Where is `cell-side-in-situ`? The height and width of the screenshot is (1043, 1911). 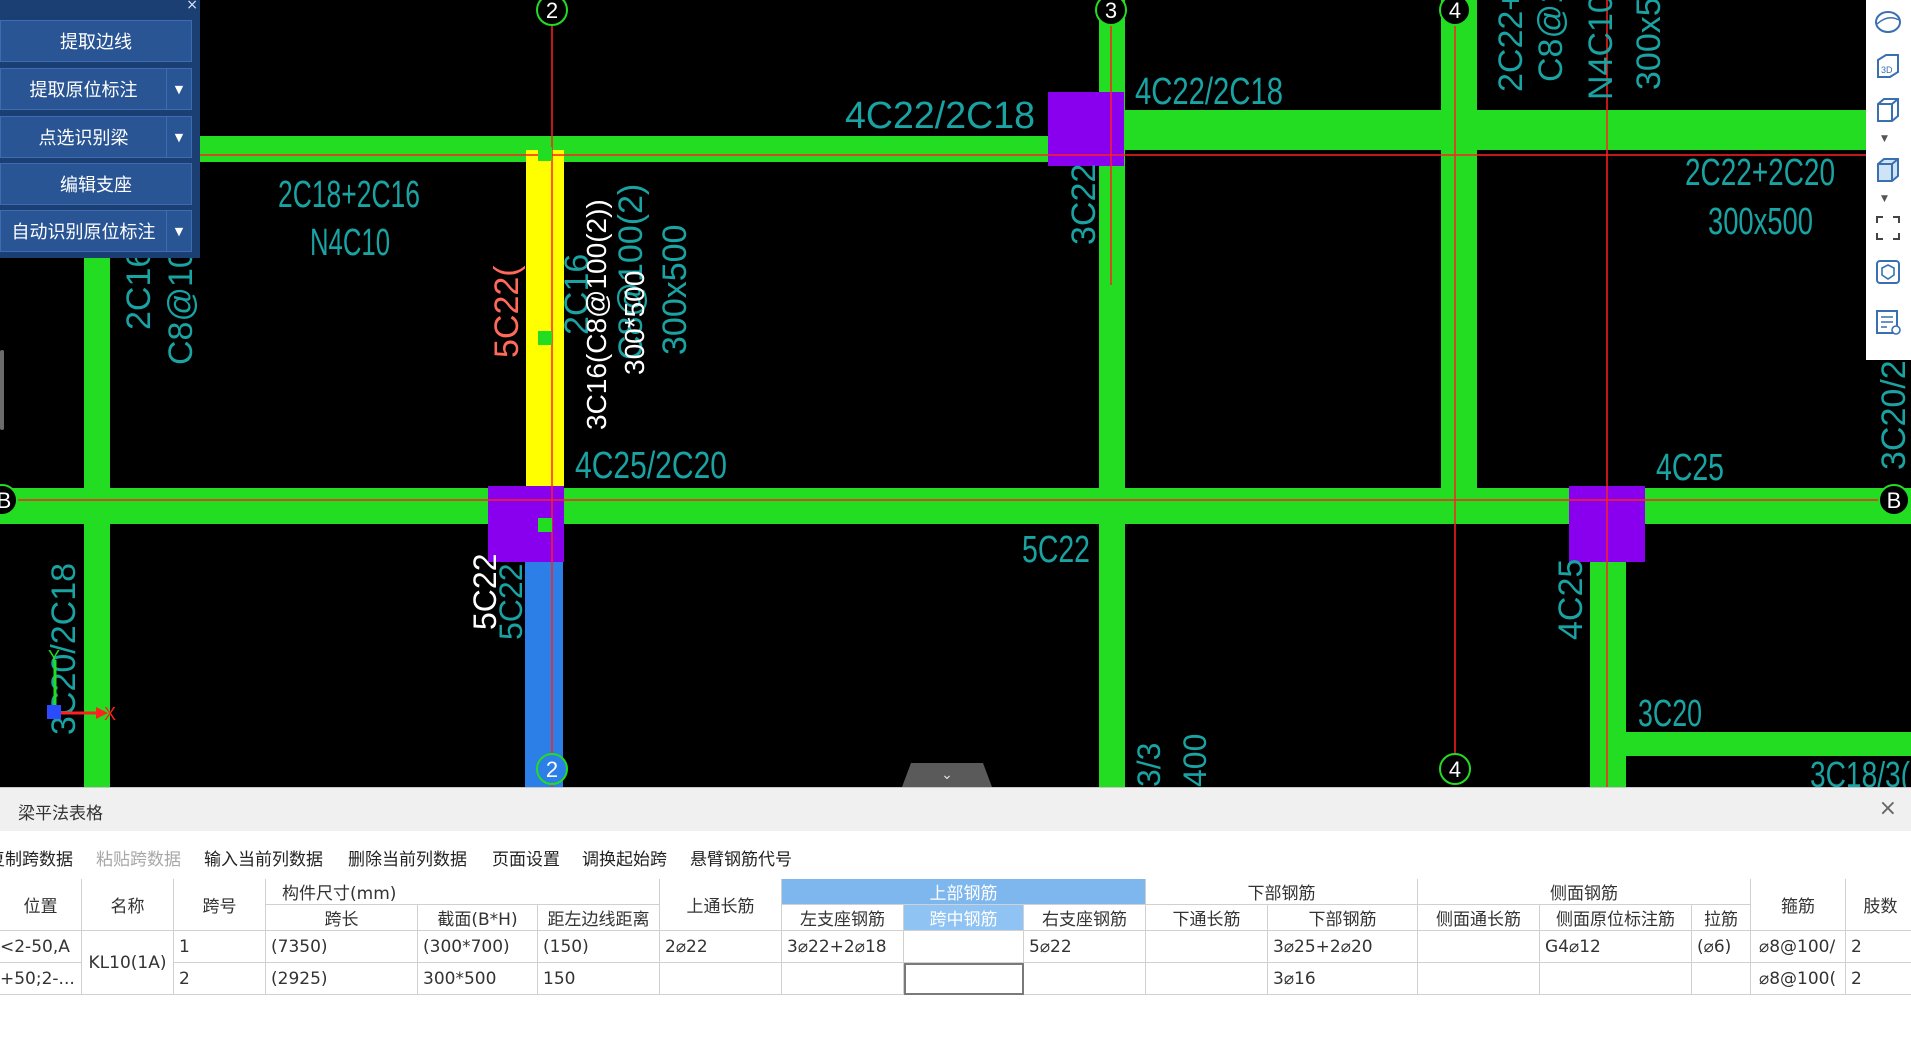
cell-side-in-situ is located at coordinates (1616, 979).